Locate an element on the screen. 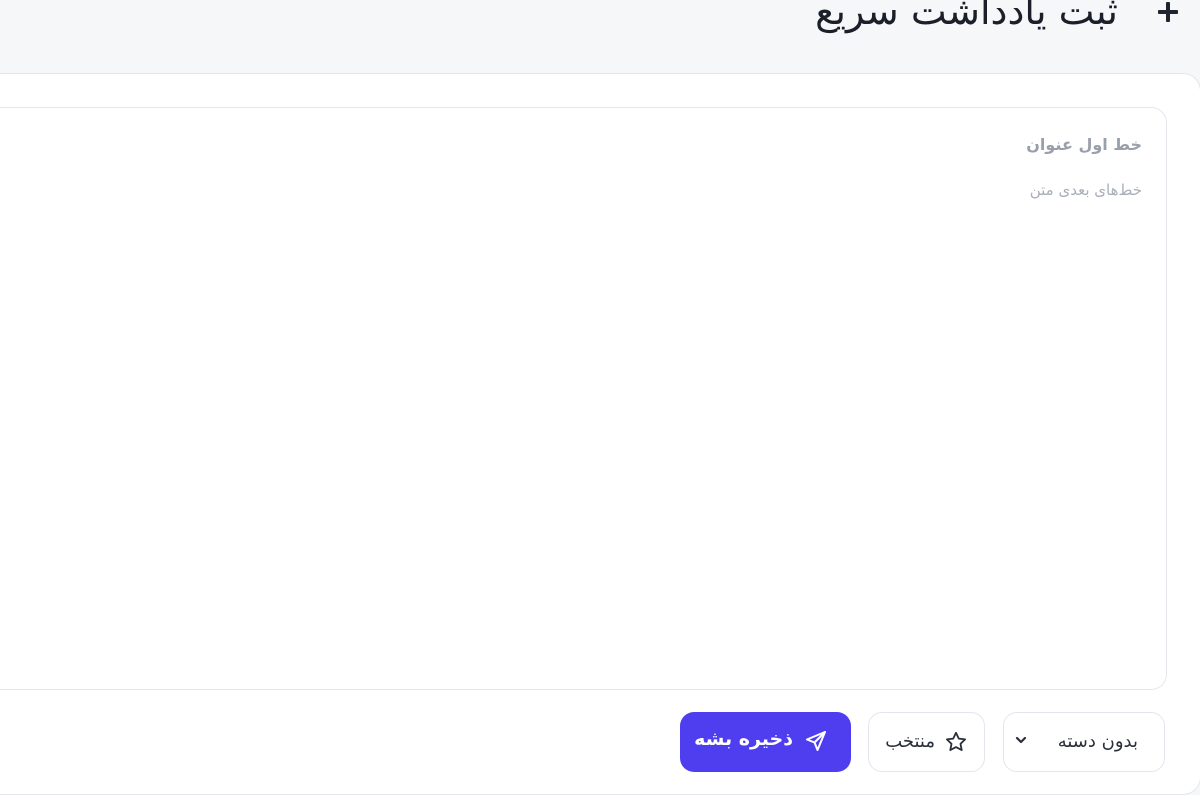  save-button-label: ذخیره بشه is located at coordinates (743, 739).